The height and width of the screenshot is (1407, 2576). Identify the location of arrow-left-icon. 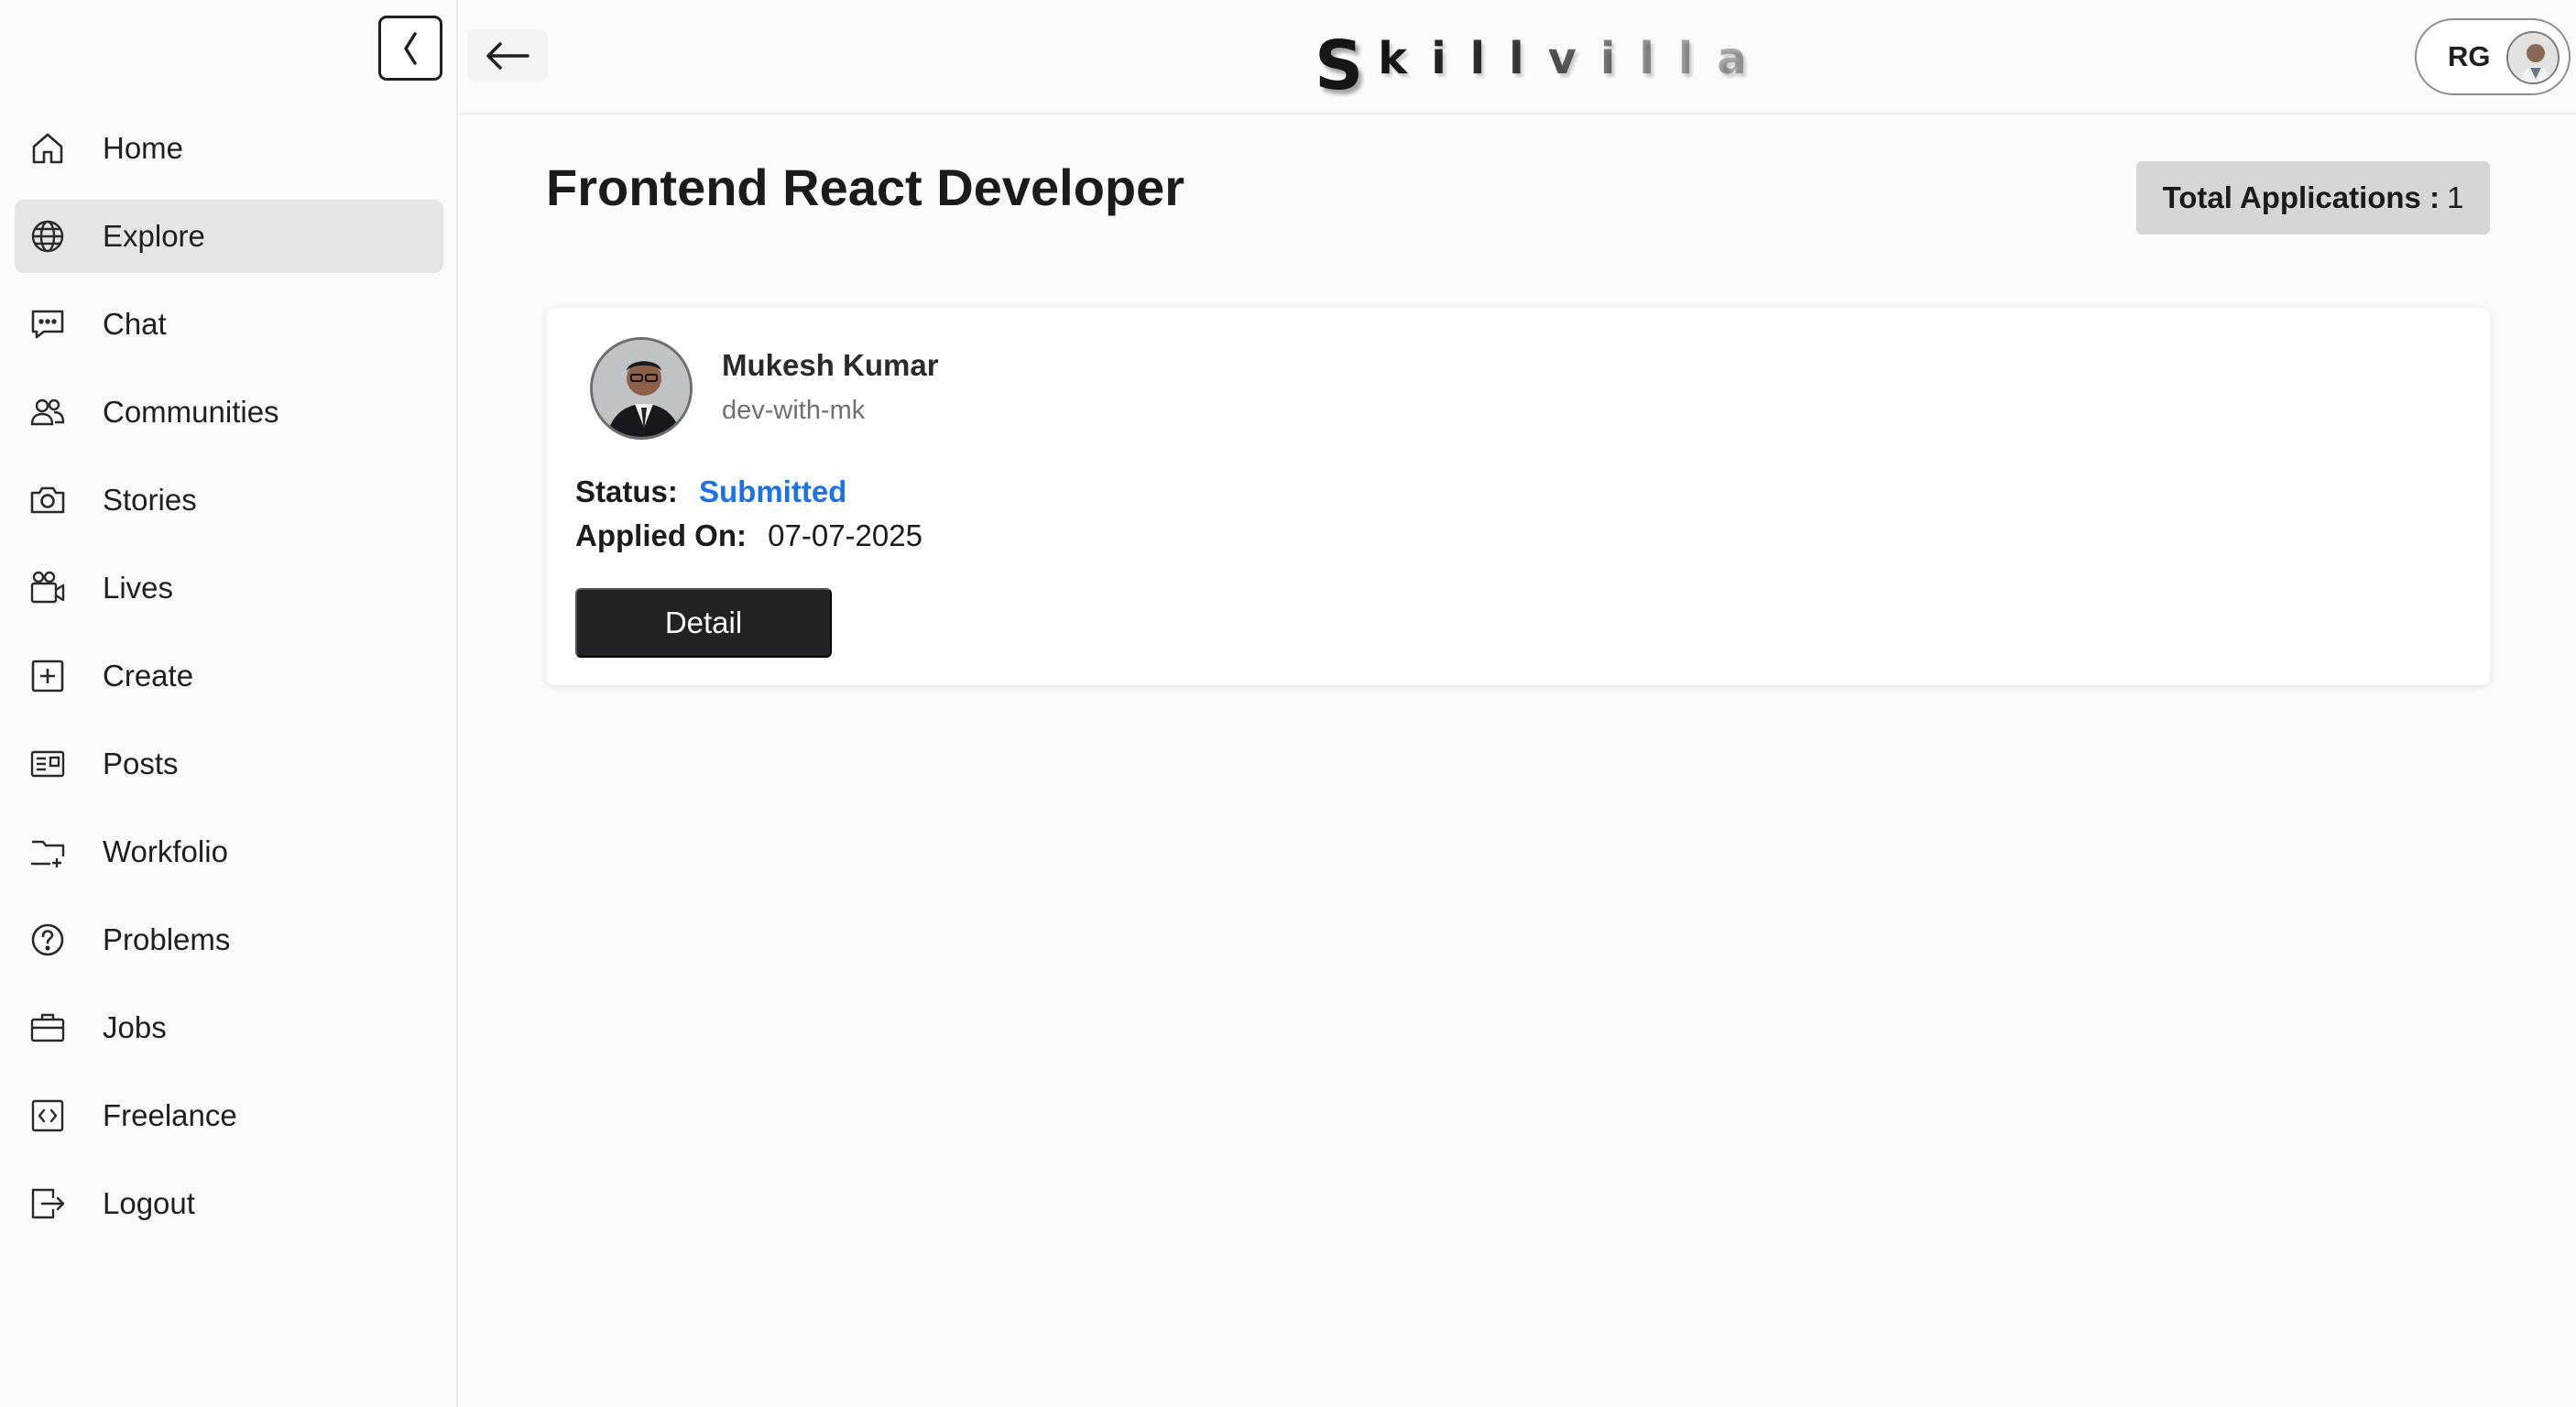
(508, 56).